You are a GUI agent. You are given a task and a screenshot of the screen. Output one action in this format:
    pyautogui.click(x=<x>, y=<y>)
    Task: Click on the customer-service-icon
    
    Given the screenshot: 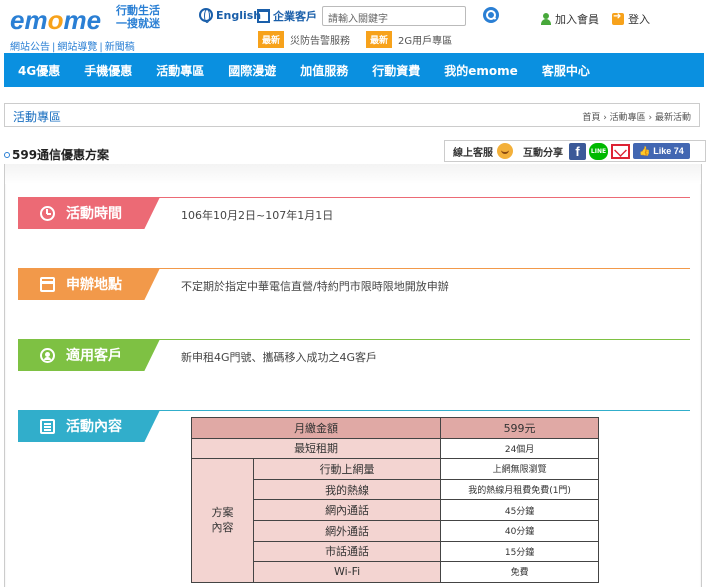 What is the action you would take?
    pyautogui.click(x=505, y=151)
    